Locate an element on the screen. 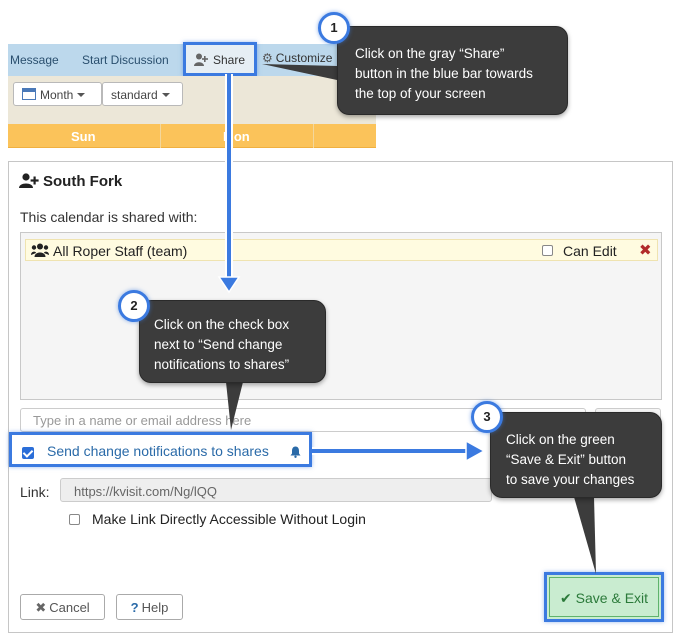 This screenshot has height=639, width=680. customize-button: ⚙ Customize is located at coordinates (297, 58).